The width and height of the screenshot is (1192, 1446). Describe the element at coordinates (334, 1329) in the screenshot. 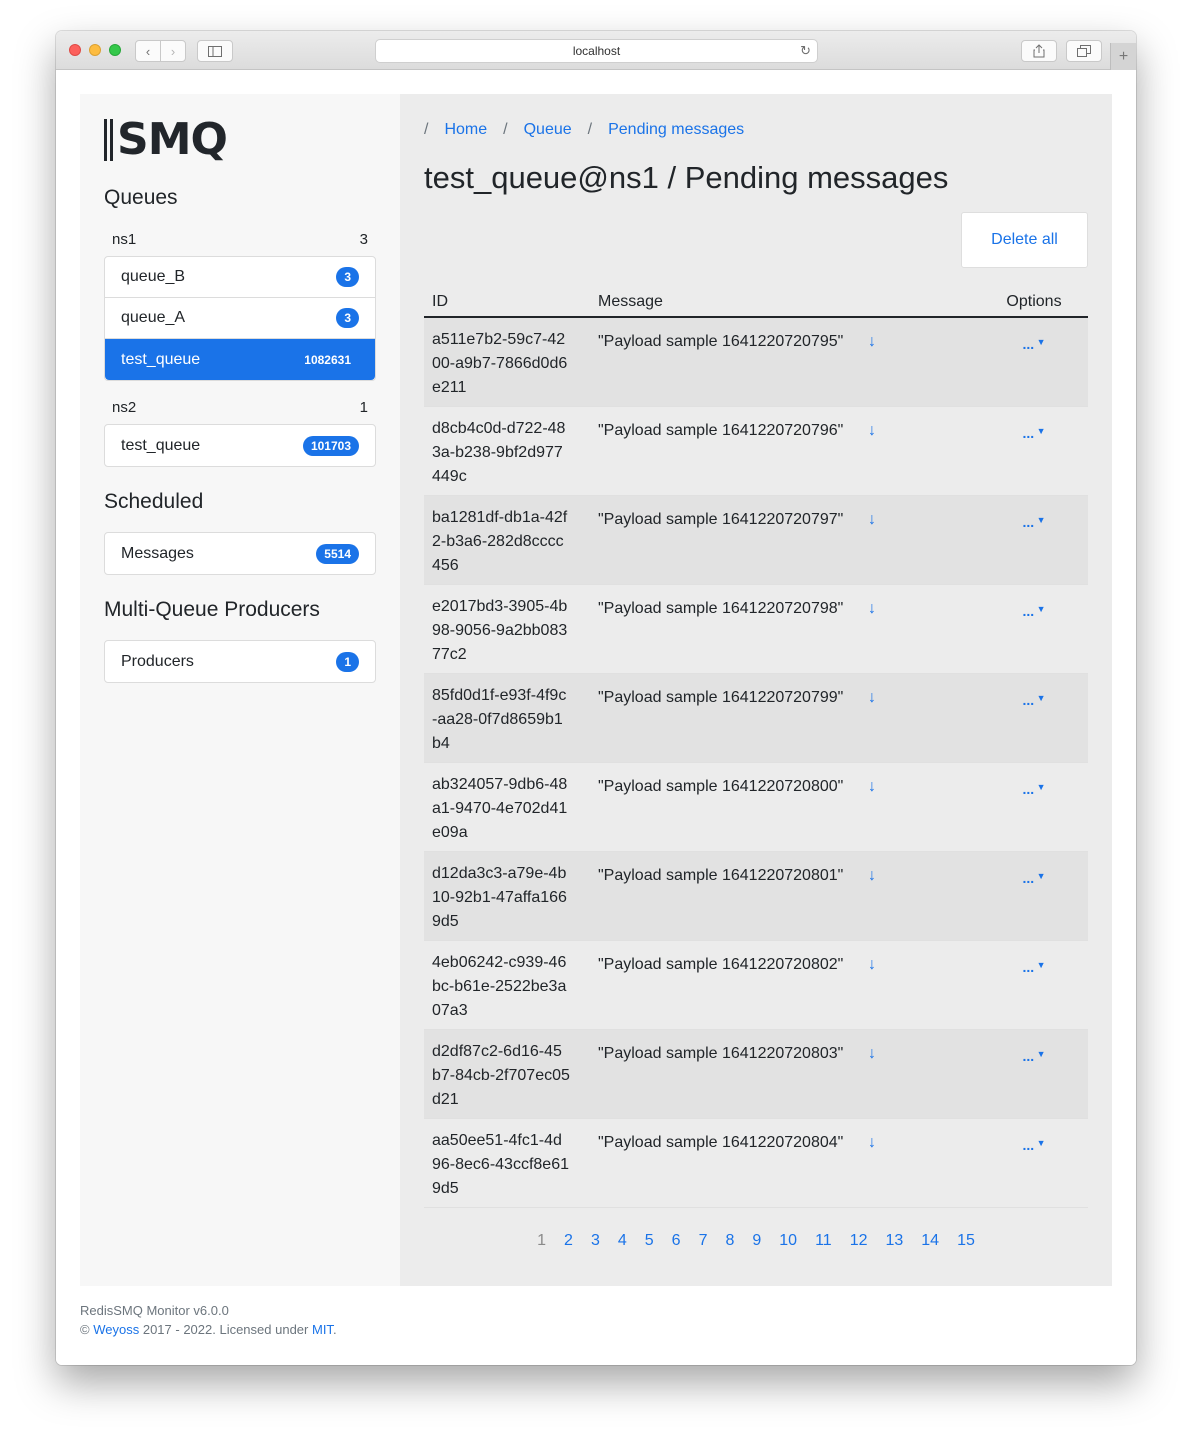

I see `footer-period: .` at that location.